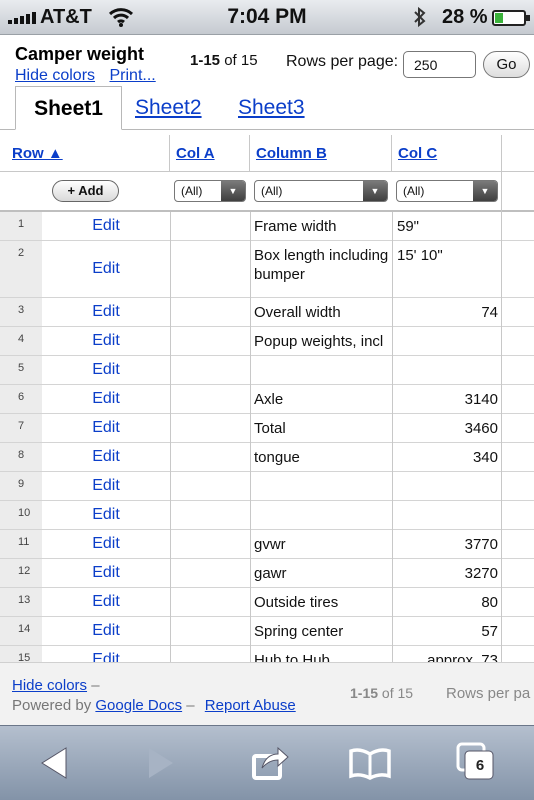 This screenshot has height=800, width=534. What do you see at coordinates (210, 153) in the screenshot?
I see `header-col-a: Col A` at bounding box center [210, 153].